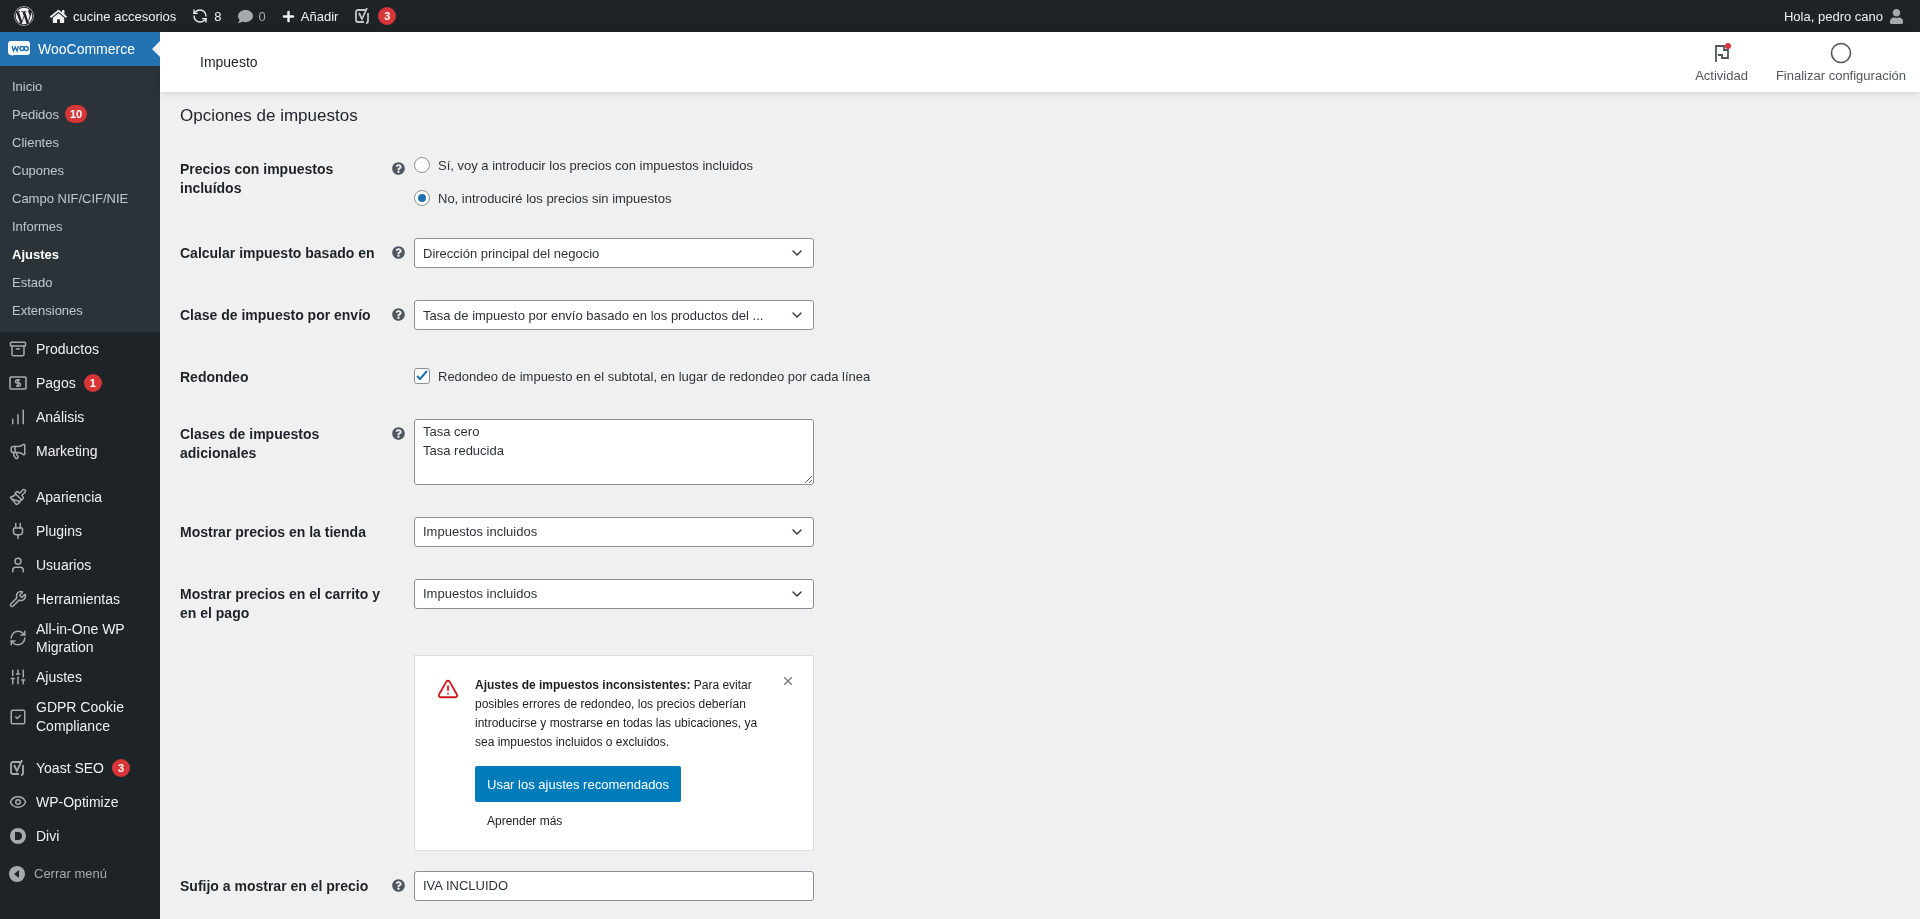  Describe the element at coordinates (18, 383) in the screenshot. I see `dollar-card-icon` at that location.